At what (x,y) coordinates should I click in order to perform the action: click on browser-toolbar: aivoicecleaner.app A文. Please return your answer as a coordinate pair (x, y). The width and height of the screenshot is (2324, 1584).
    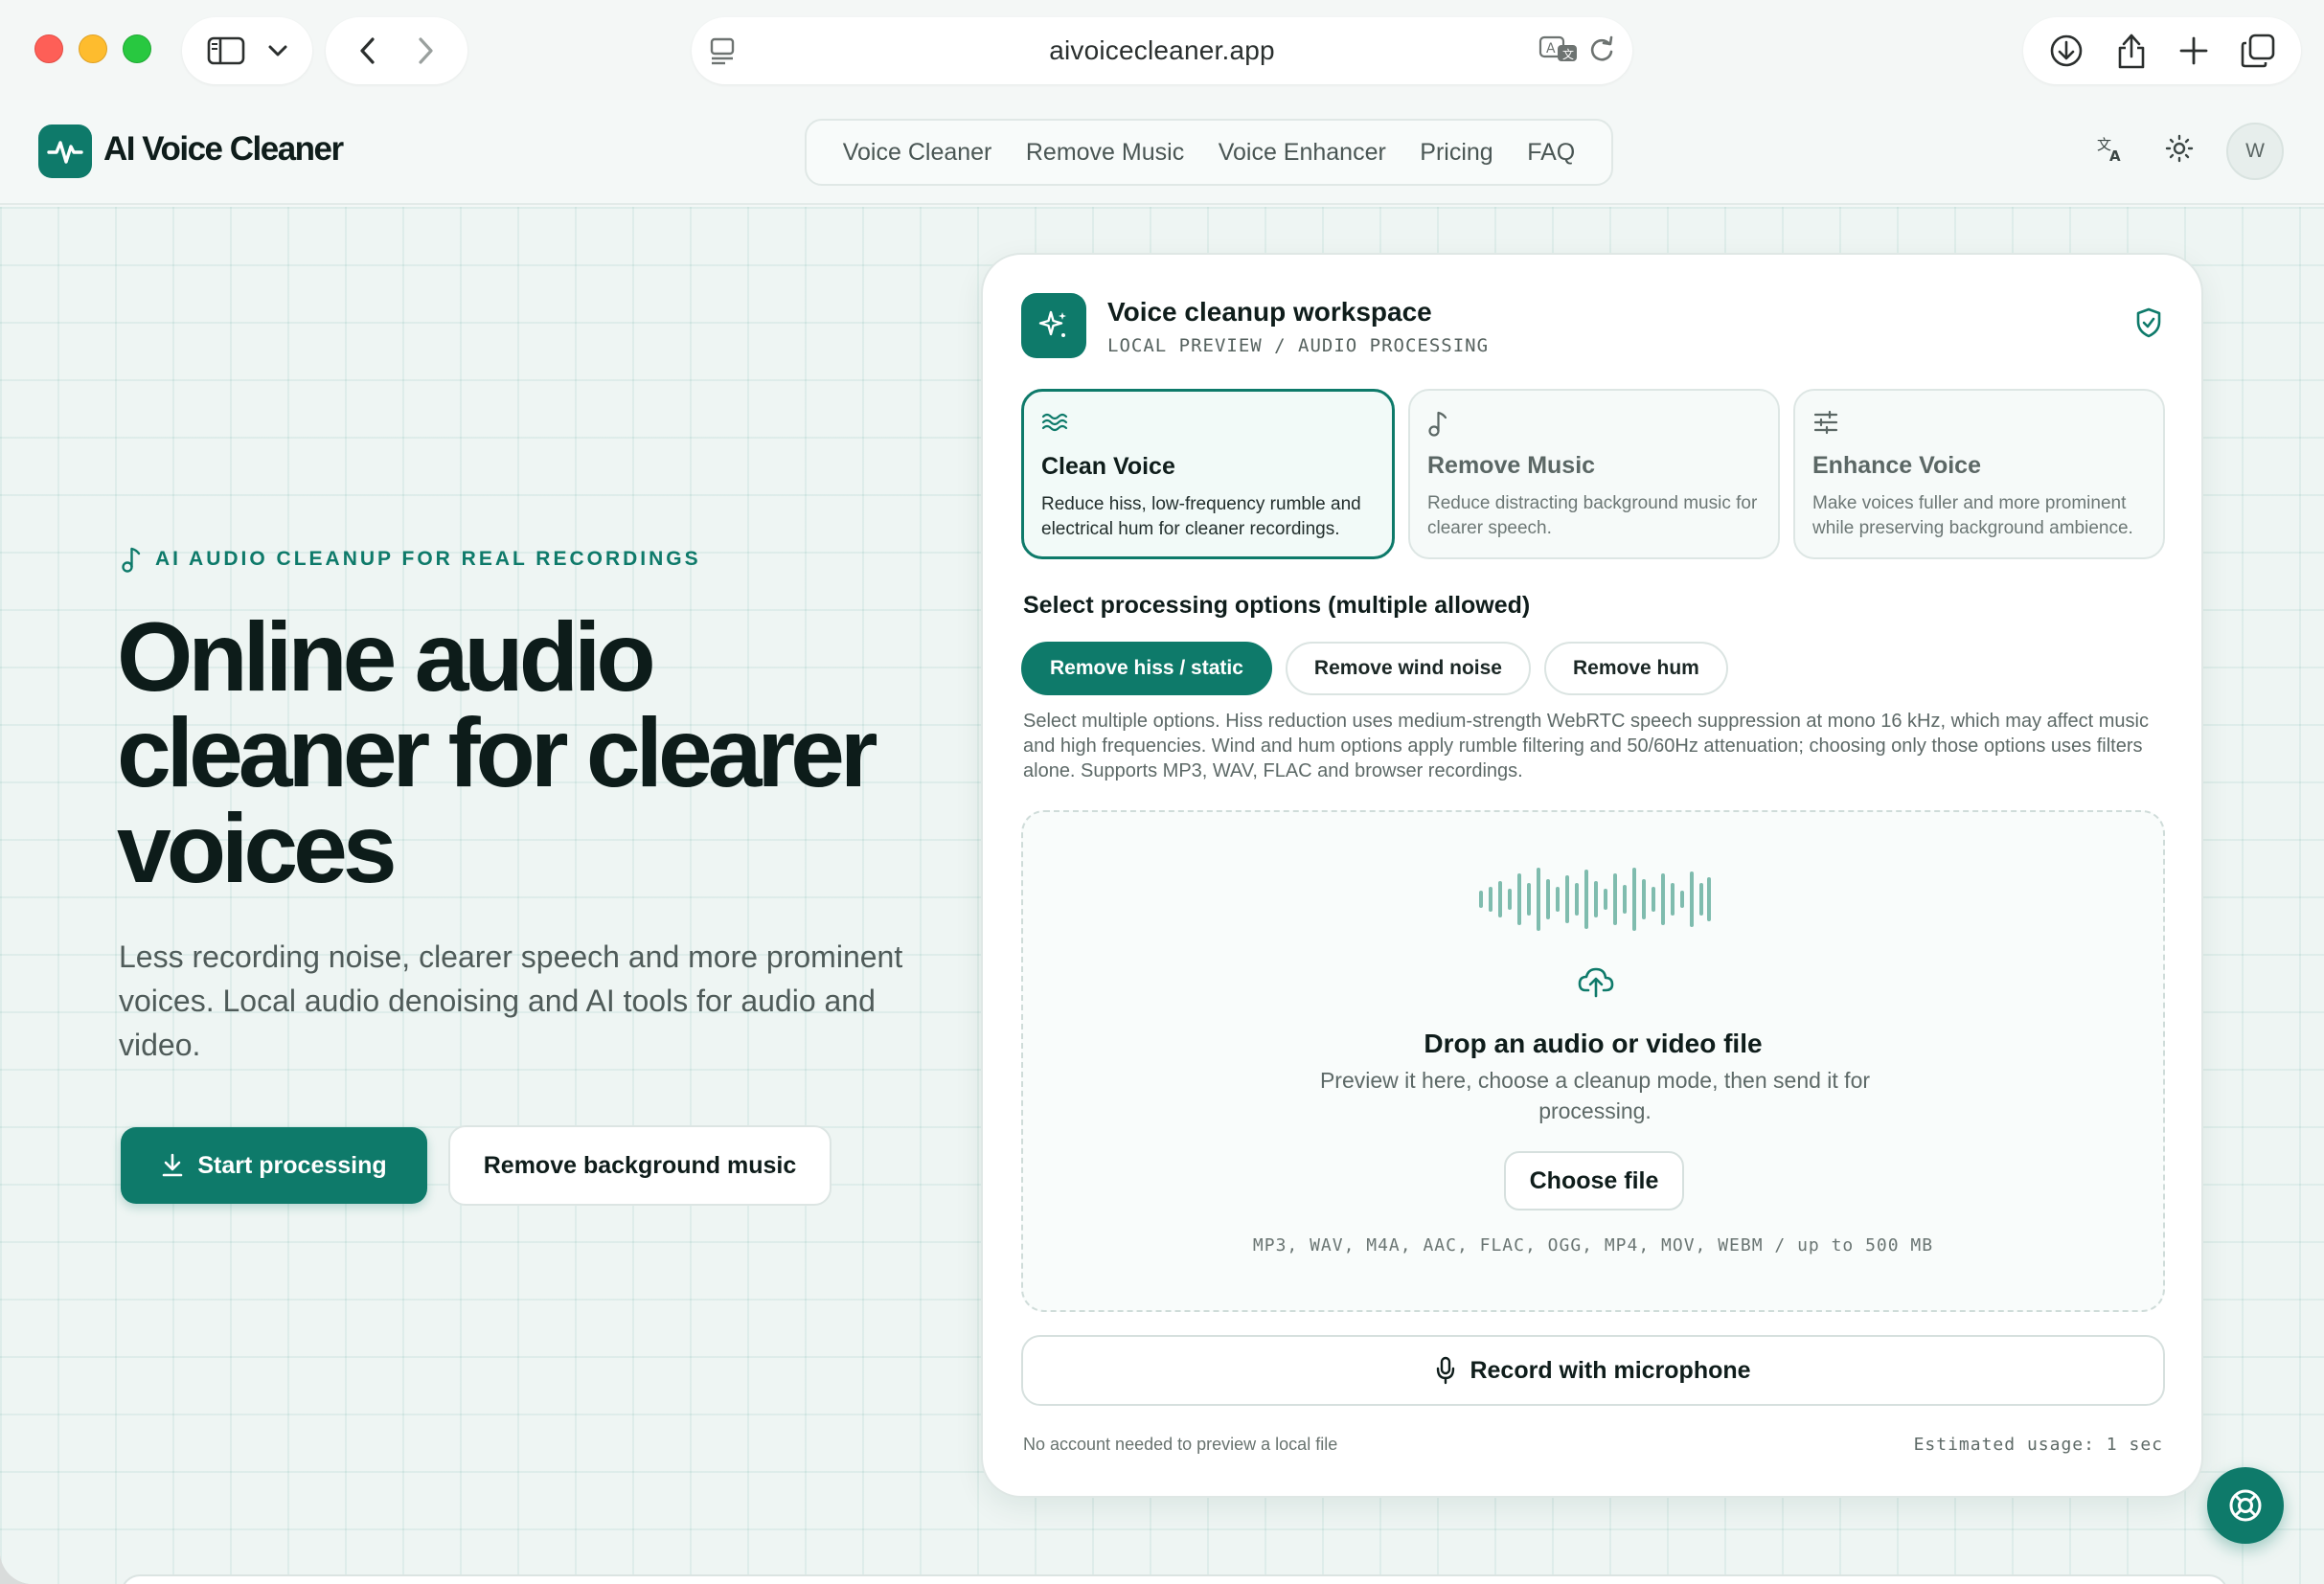
    Looking at the image, I should click on (1162, 50).